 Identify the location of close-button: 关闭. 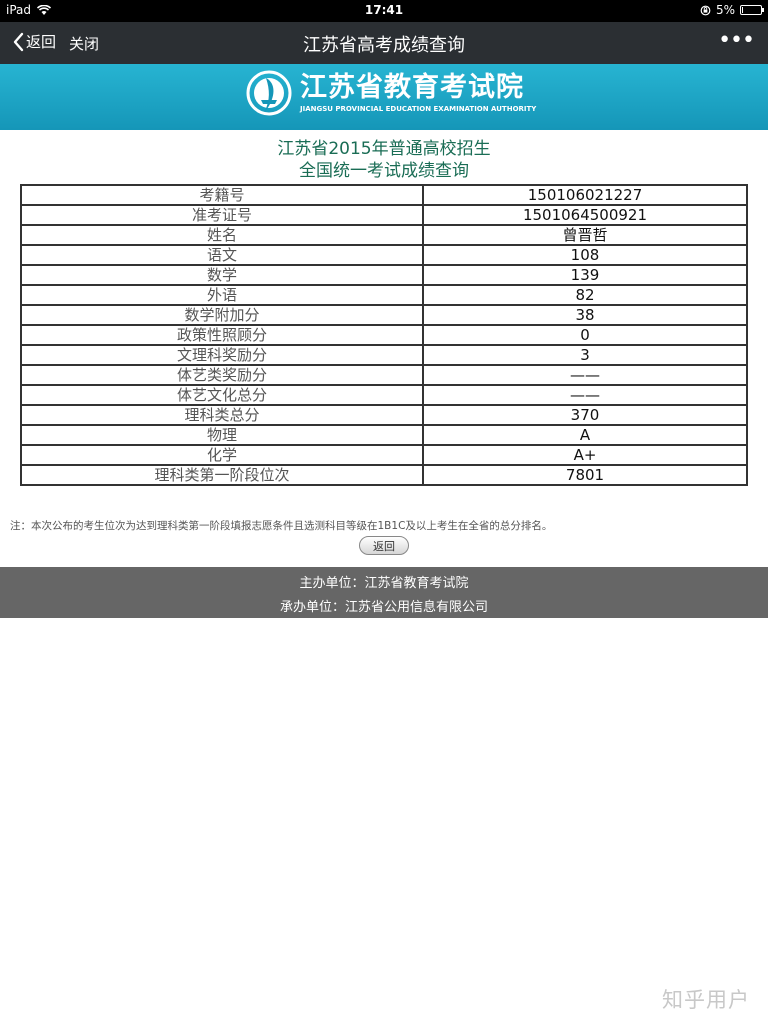
(84, 43).